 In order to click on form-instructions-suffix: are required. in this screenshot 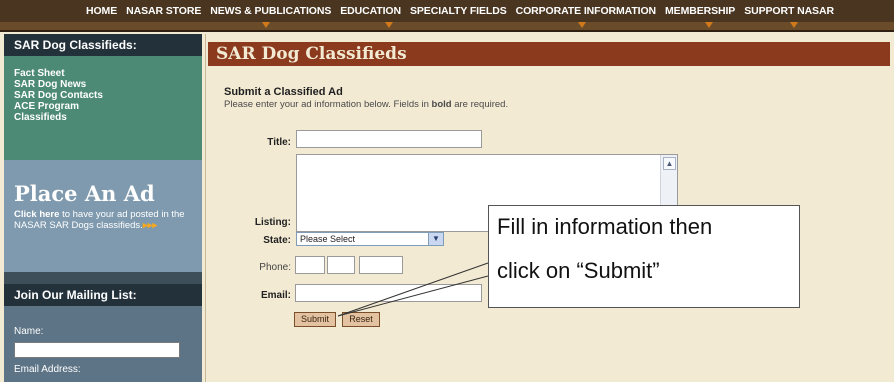, I will do `click(480, 104)`.